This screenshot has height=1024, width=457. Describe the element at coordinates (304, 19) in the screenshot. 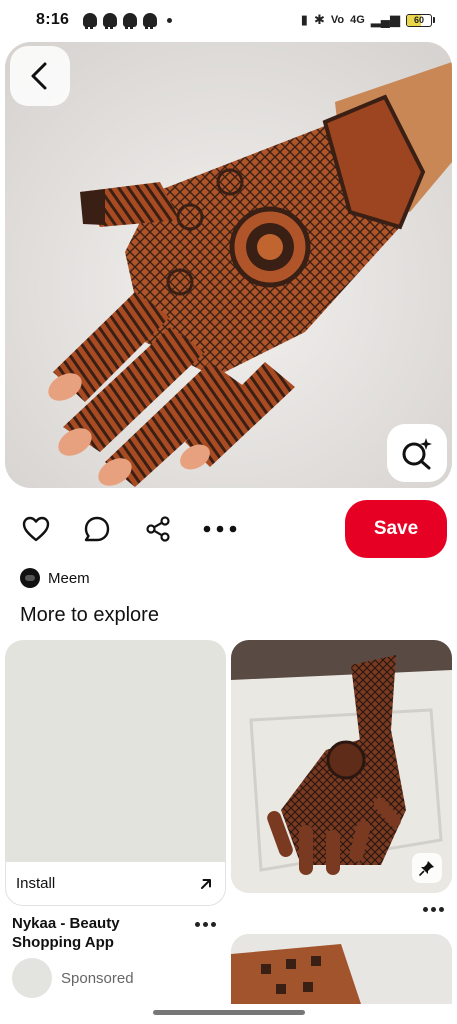

I see `vibrate-icon: ▮` at that location.